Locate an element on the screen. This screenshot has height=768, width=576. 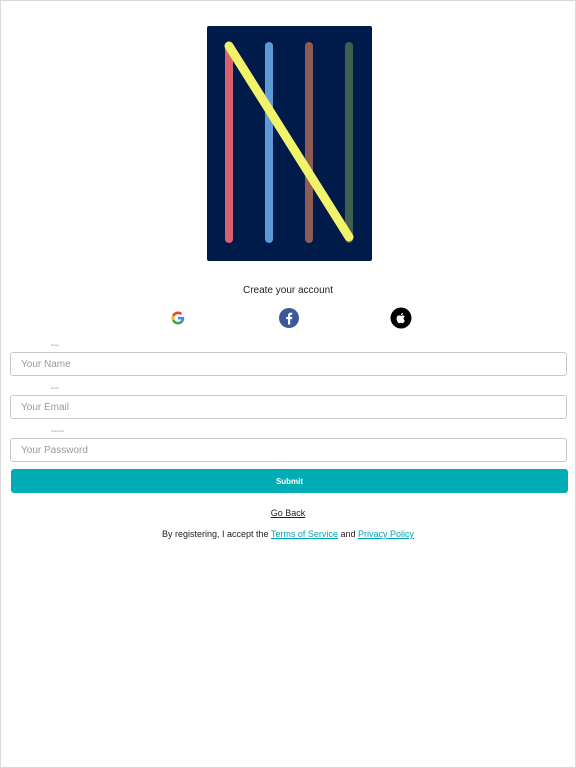
google-signin-button is located at coordinates (178, 318).